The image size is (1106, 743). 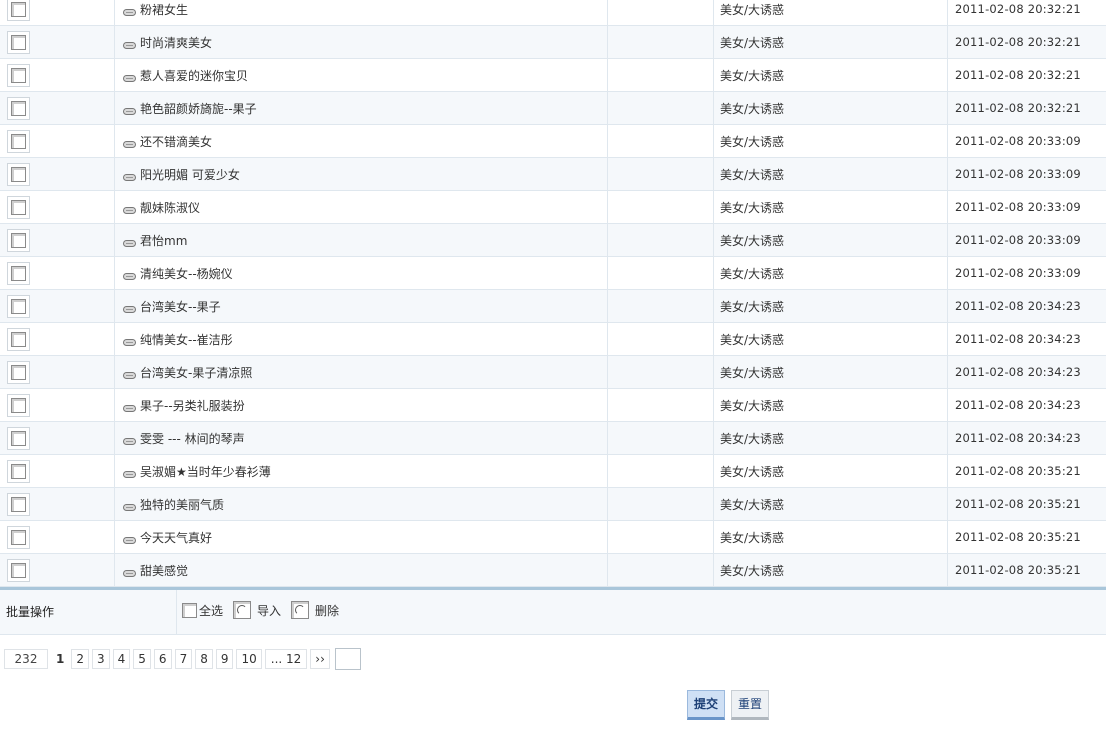 What do you see at coordinates (186, 340) in the screenshot?
I see `row-title: 纯情美女--崔洁彤` at bounding box center [186, 340].